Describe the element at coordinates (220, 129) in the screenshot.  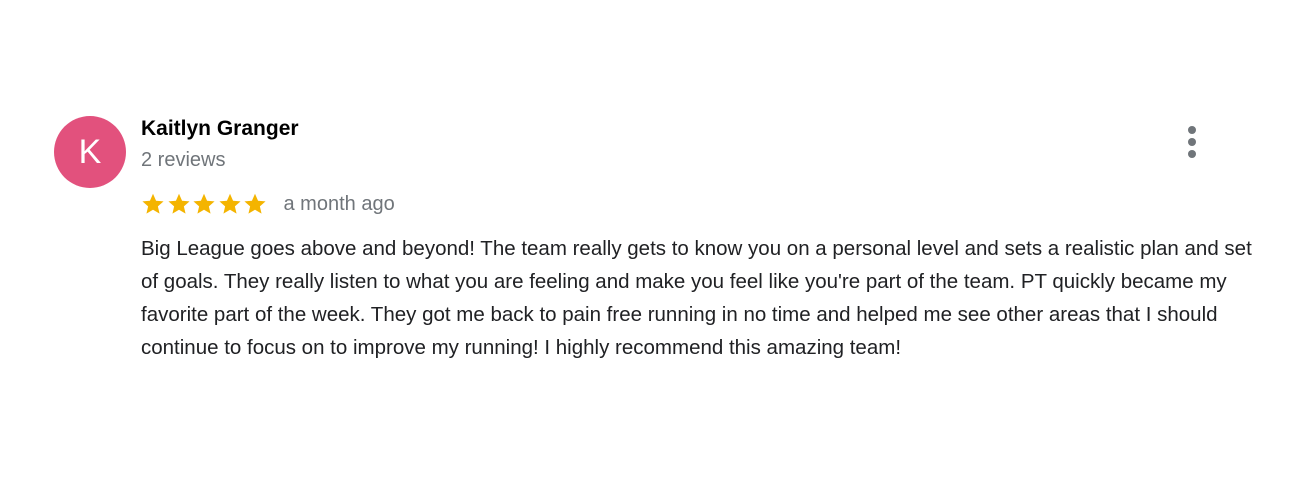
I see `author-name: Kaitlyn Granger` at that location.